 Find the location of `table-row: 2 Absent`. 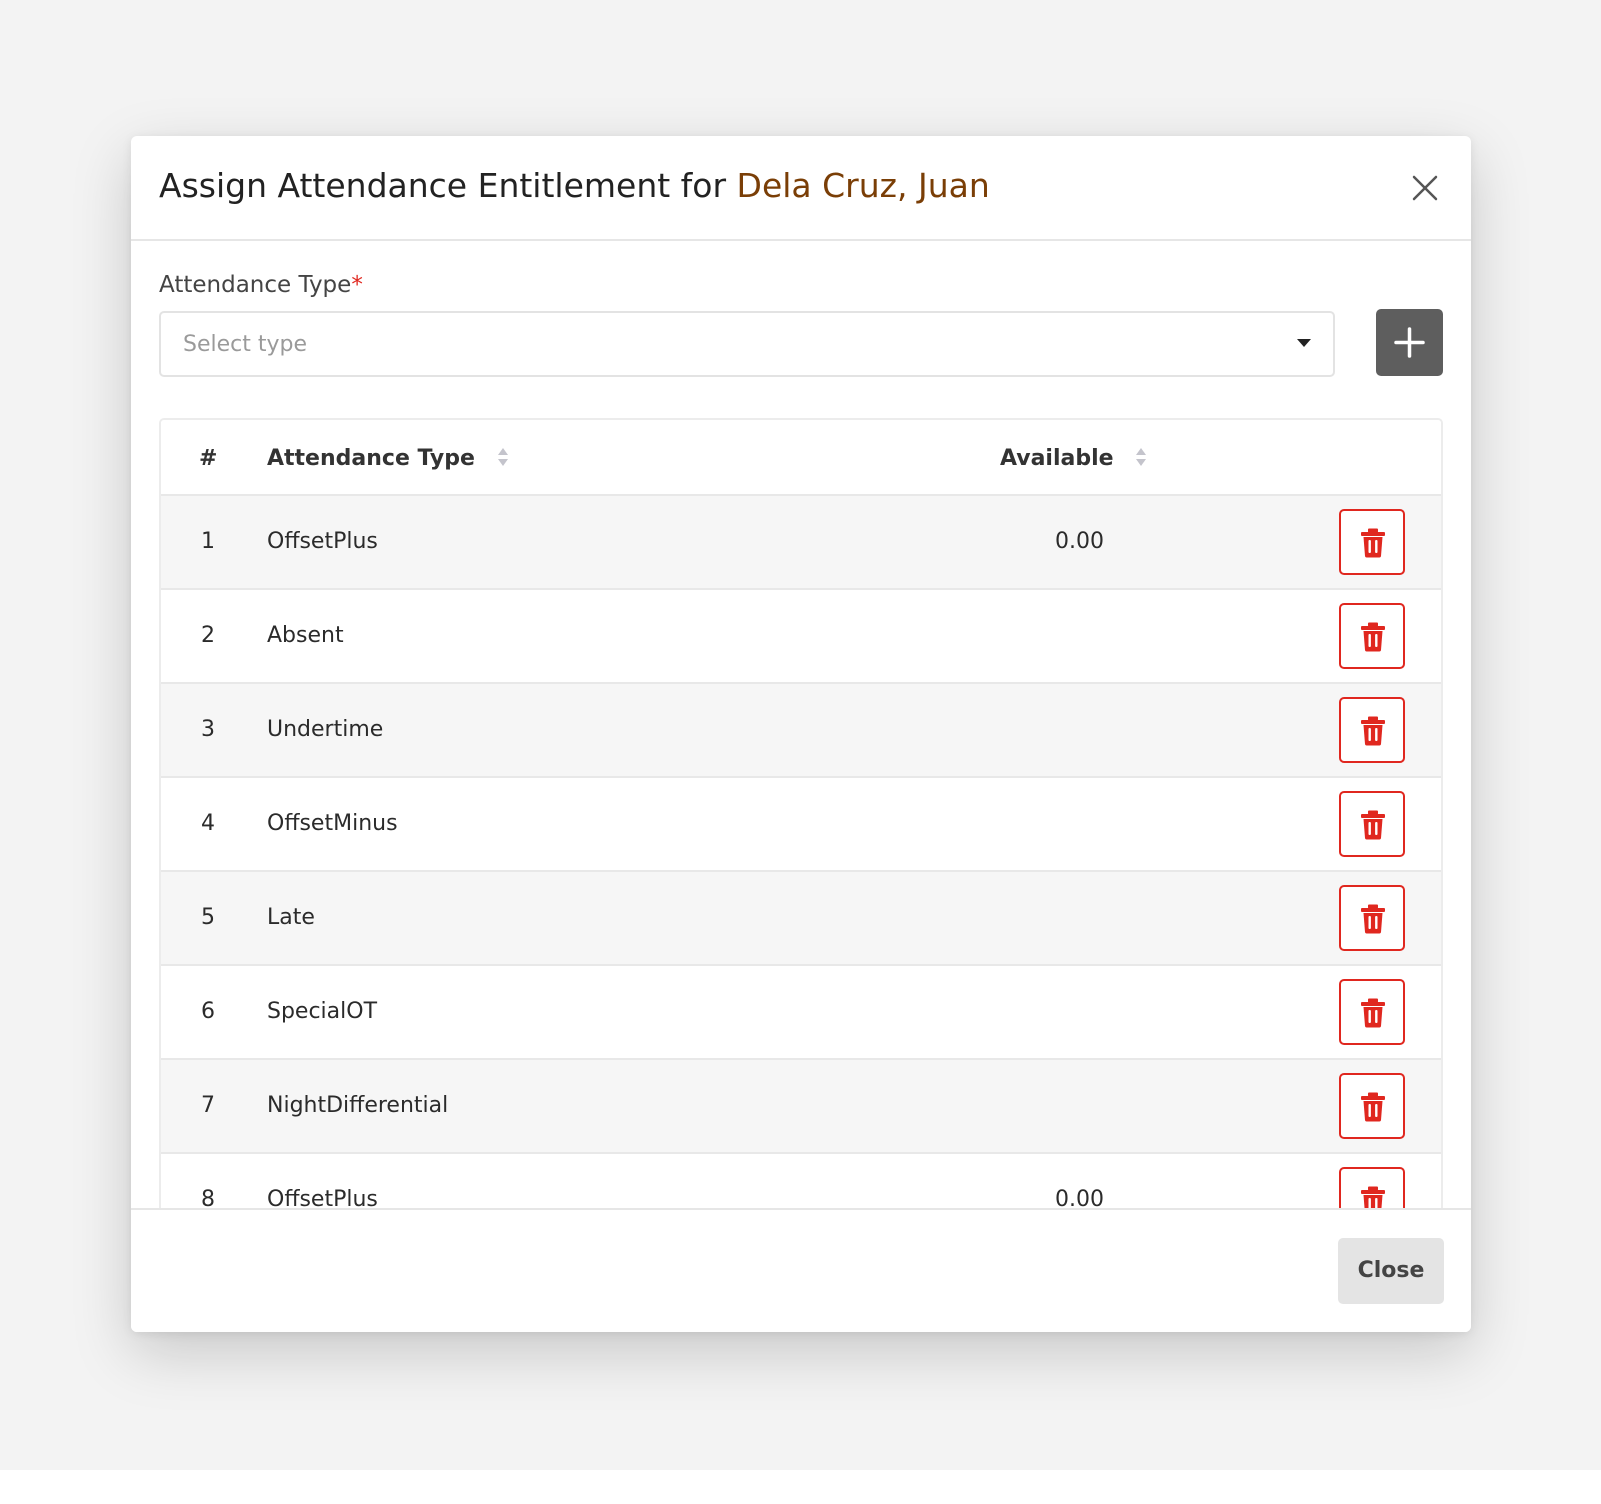

table-row: 2 Absent is located at coordinates (801, 637).